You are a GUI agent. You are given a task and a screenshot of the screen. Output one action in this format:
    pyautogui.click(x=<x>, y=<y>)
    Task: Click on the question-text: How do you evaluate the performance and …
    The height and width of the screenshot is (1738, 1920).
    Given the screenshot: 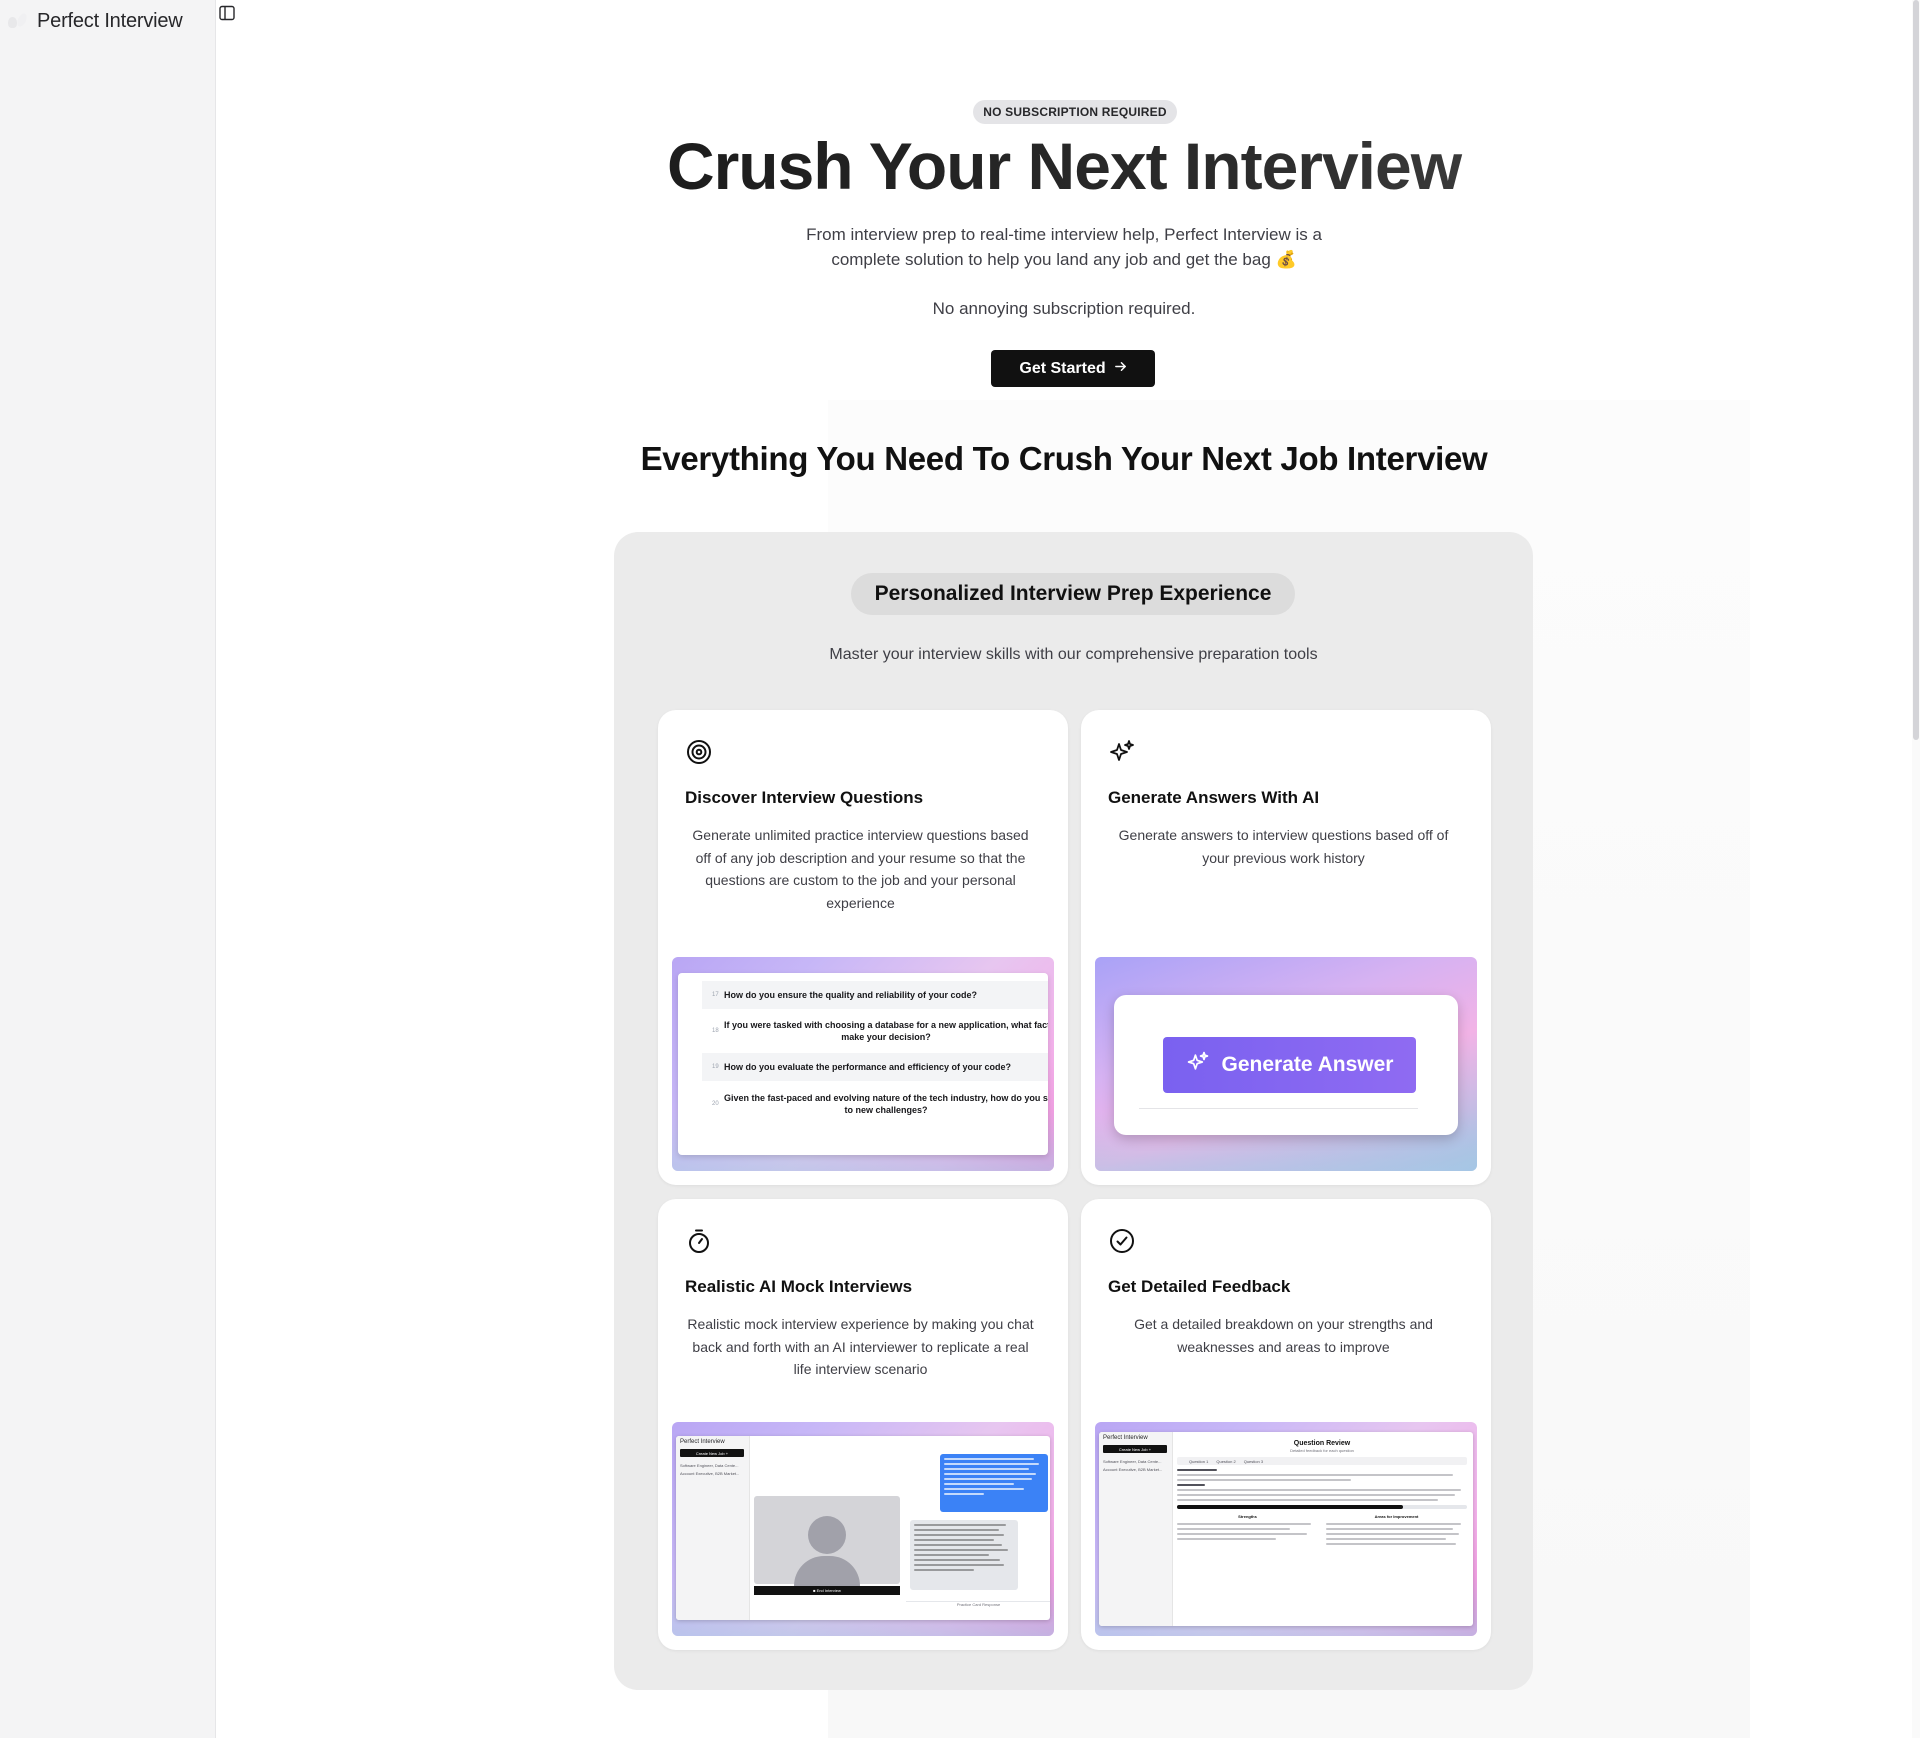 What is the action you would take?
    pyautogui.click(x=868, y=1067)
    